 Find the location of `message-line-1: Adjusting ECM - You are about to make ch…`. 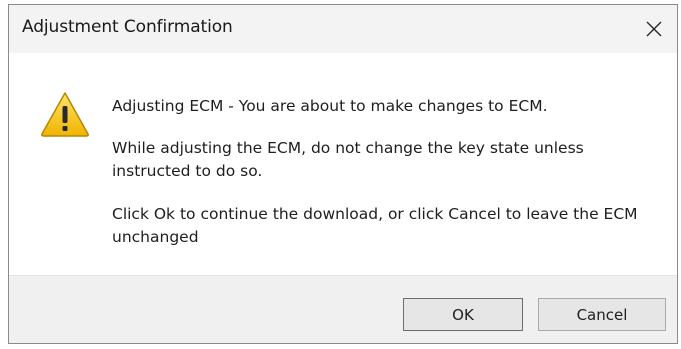

message-line-1: Adjusting ECM - You are about to make ch… is located at coordinates (330, 106).